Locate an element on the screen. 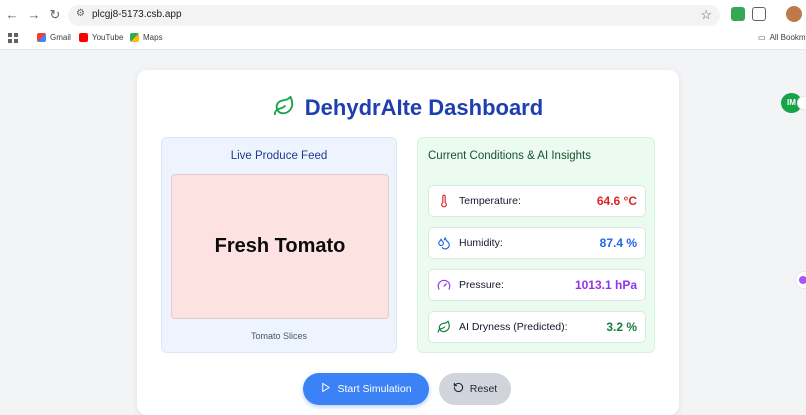  title-row: DehydrAIte Dashboard is located at coordinates (408, 108).